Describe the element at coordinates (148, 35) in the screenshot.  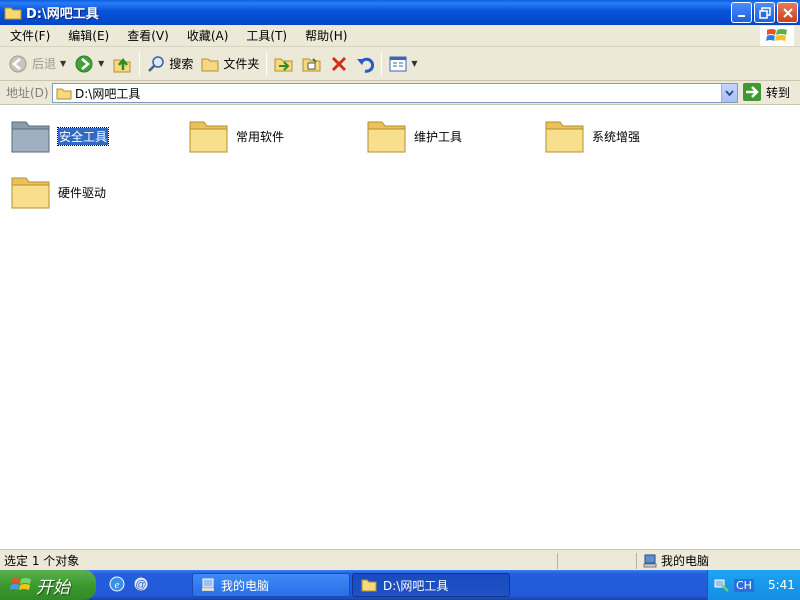
I see `menu-view: 查看(V)` at that location.